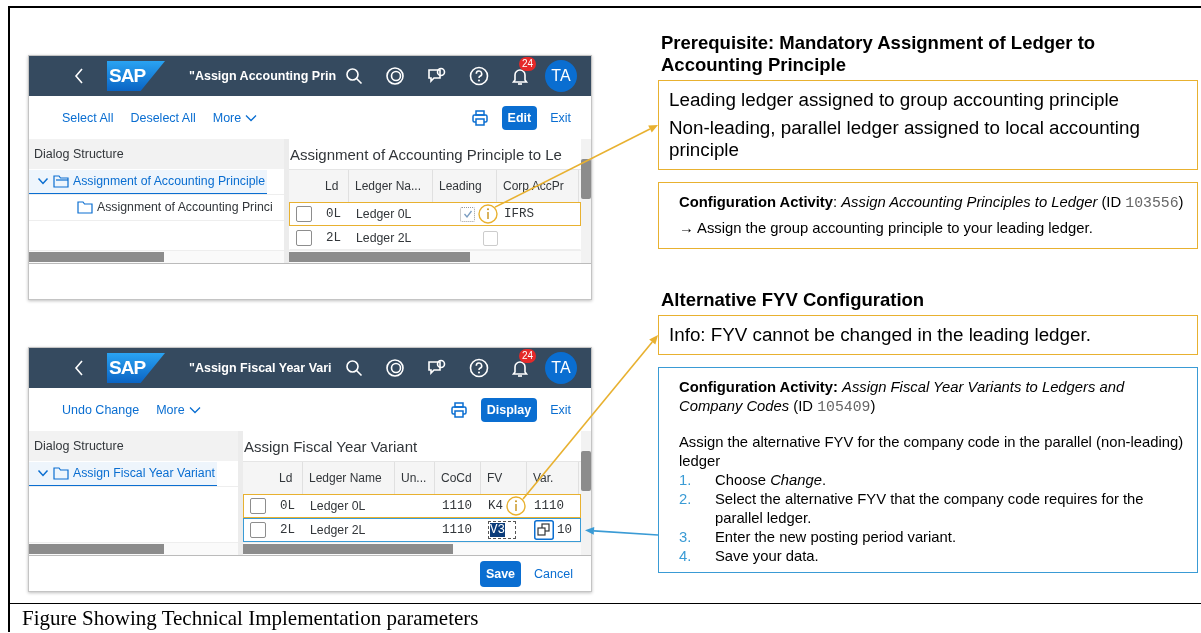  What do you see at coordinates (465, 186) in the screenshot?
I see `column-header: Leading` at bounding box center [465, 186].